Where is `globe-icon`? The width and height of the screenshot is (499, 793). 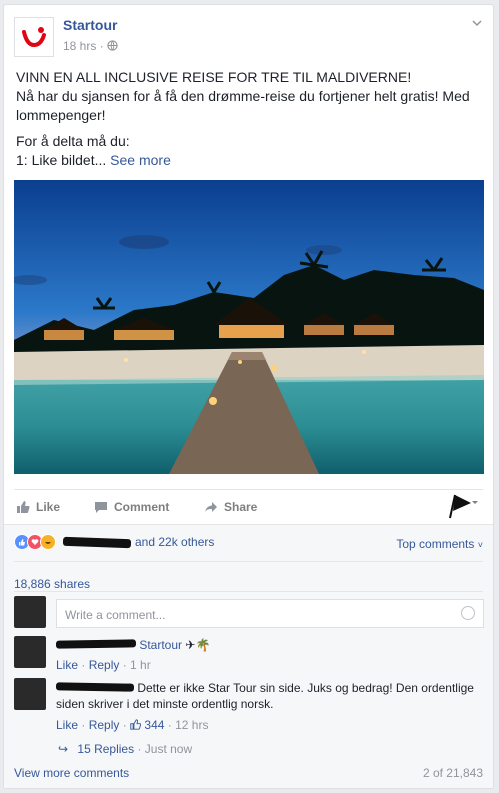
globe-icon is located at coordinates (112, 45).